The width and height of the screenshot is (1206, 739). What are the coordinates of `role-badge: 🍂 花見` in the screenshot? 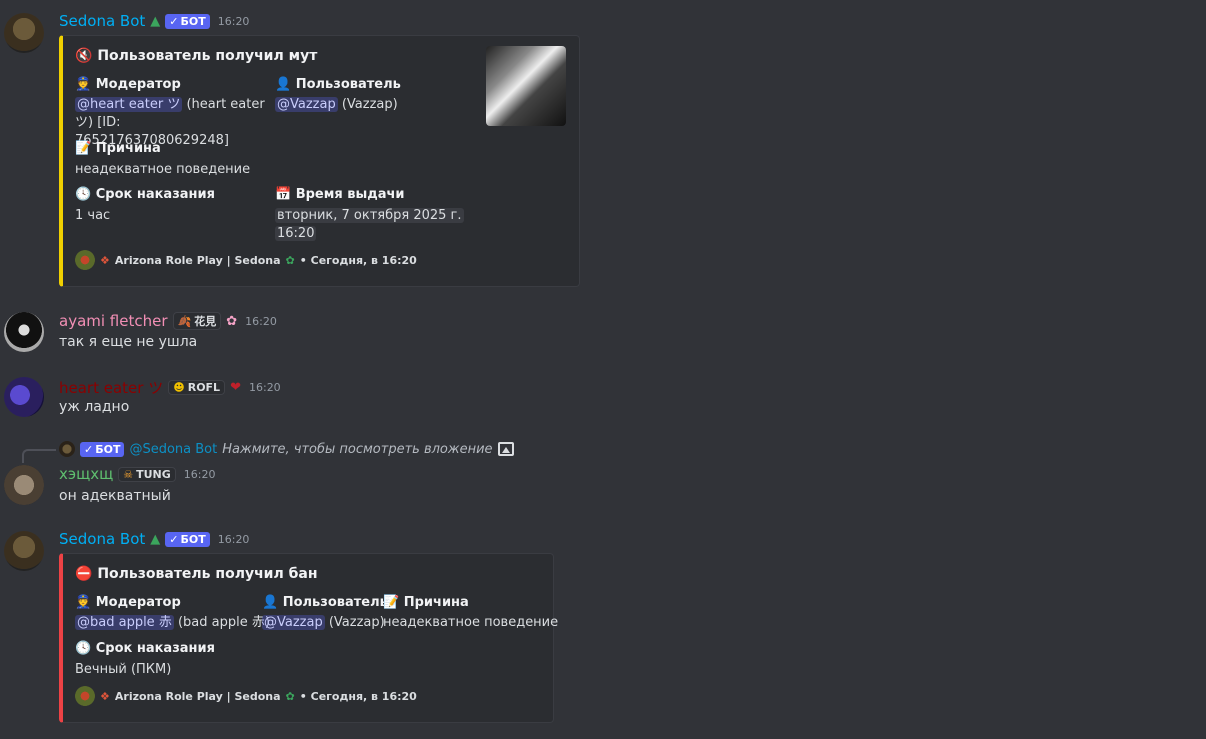 It's located at (197, 321).